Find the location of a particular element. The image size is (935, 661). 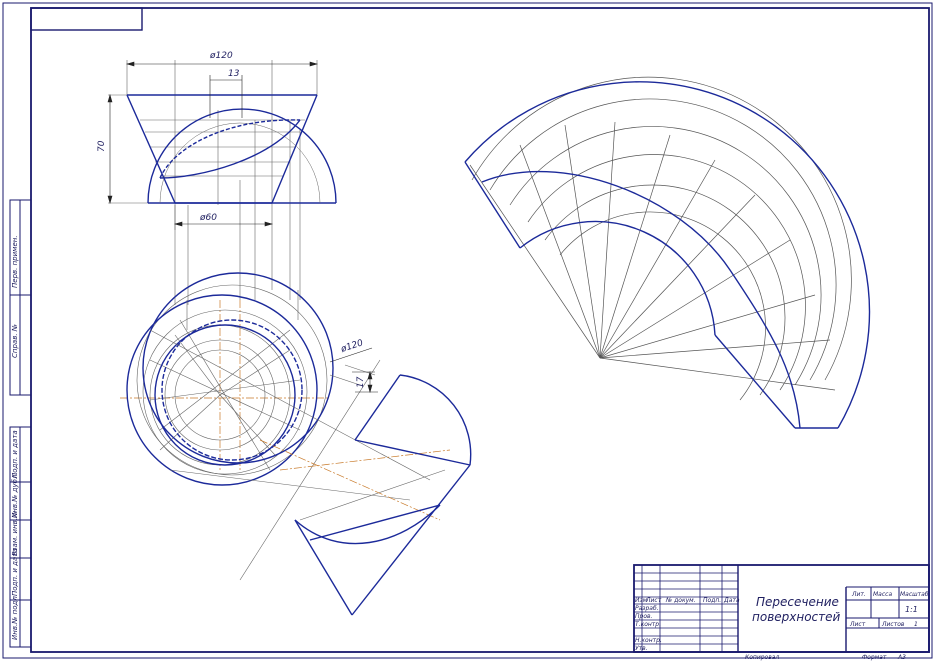

tb-sheets-label: Листов is located at coordinates (893, 624).